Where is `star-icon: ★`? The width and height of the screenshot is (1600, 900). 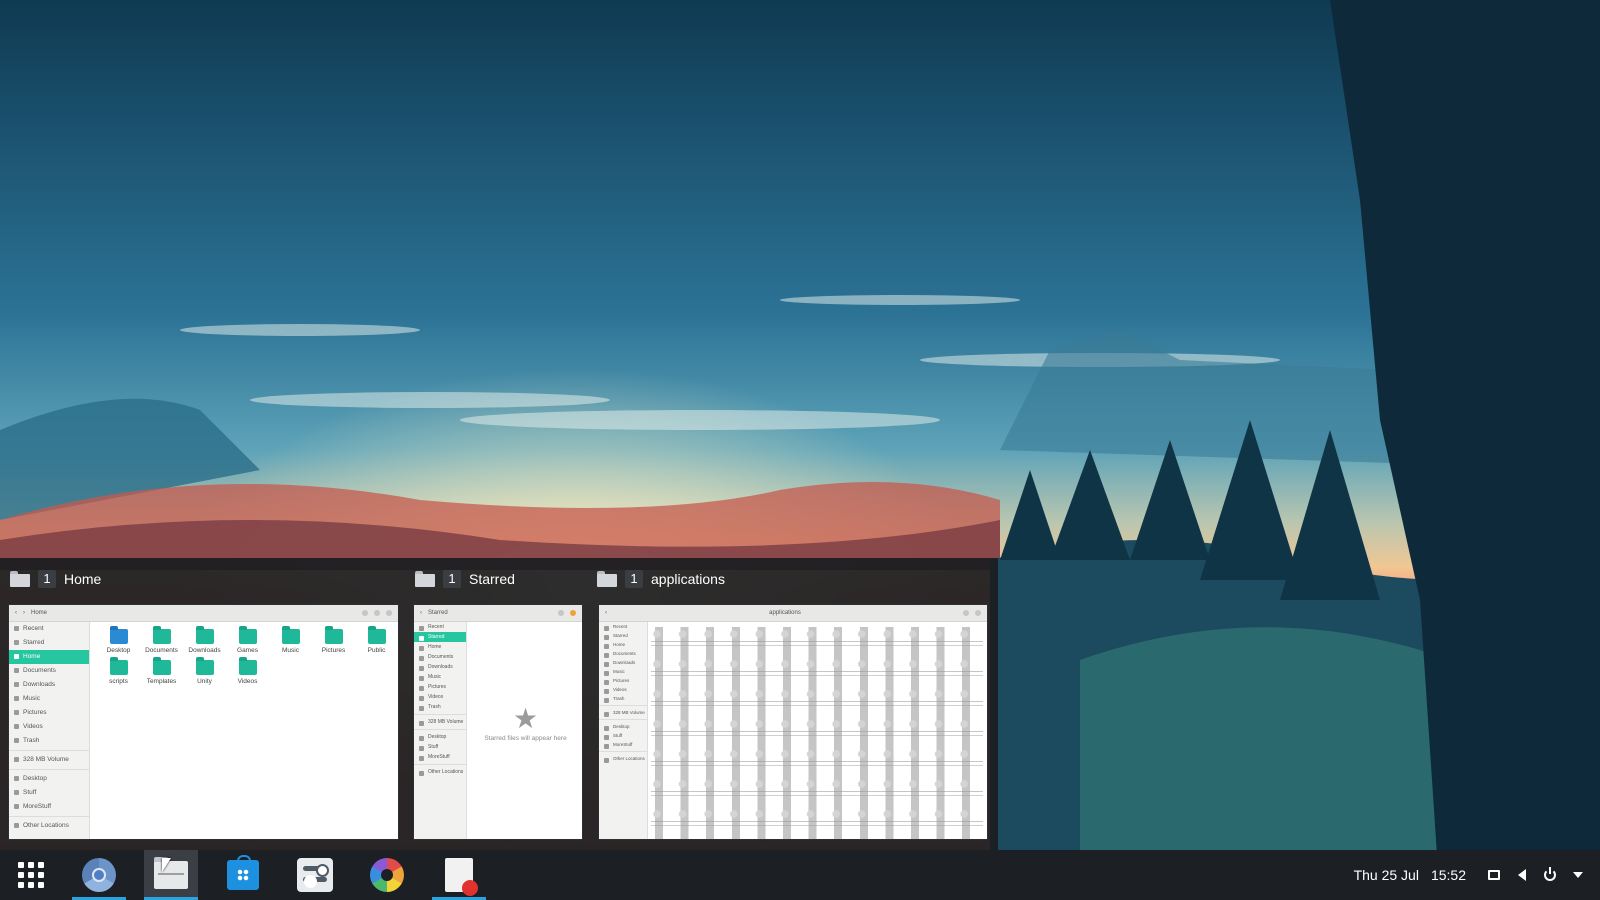 star-icon: ★ is located at coordinates (525, 718).